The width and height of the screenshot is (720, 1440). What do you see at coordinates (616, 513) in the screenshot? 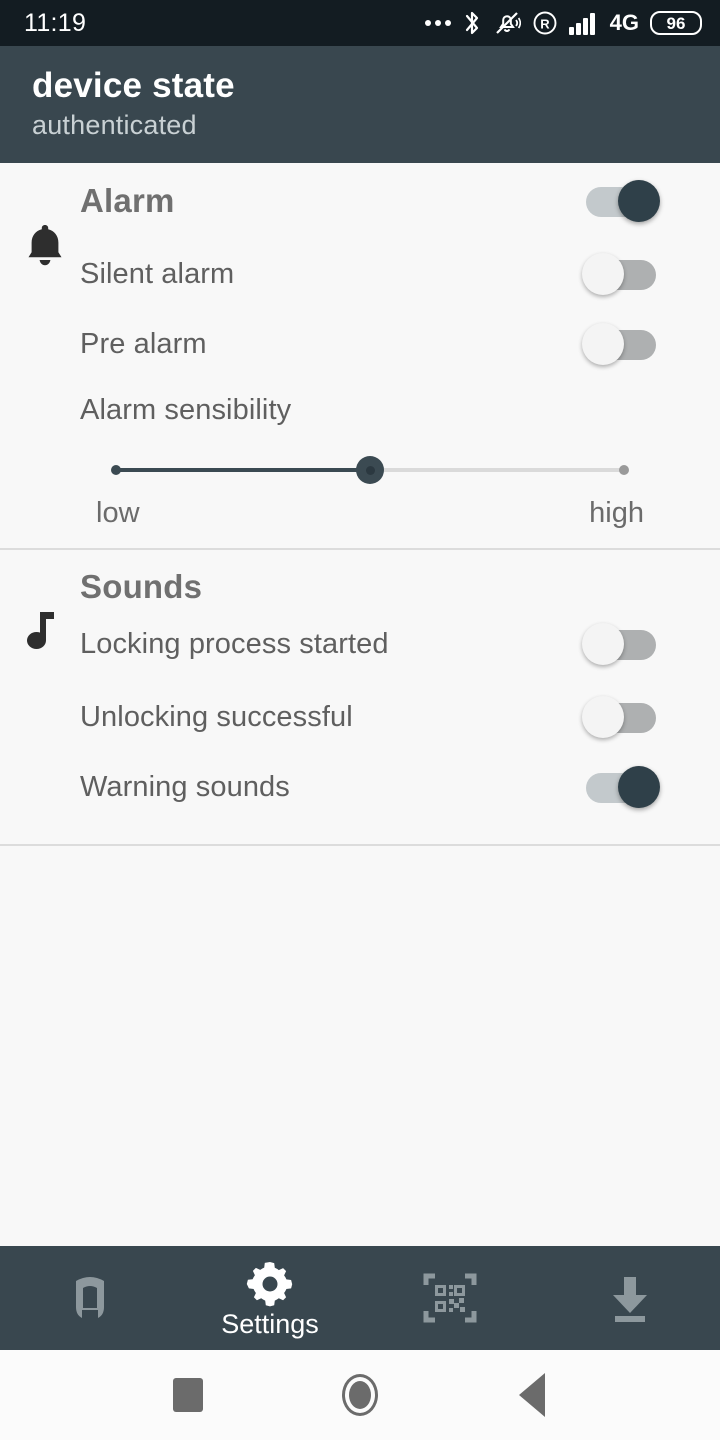
I see `slider-max-label: high` at bounding box center [616, 513].